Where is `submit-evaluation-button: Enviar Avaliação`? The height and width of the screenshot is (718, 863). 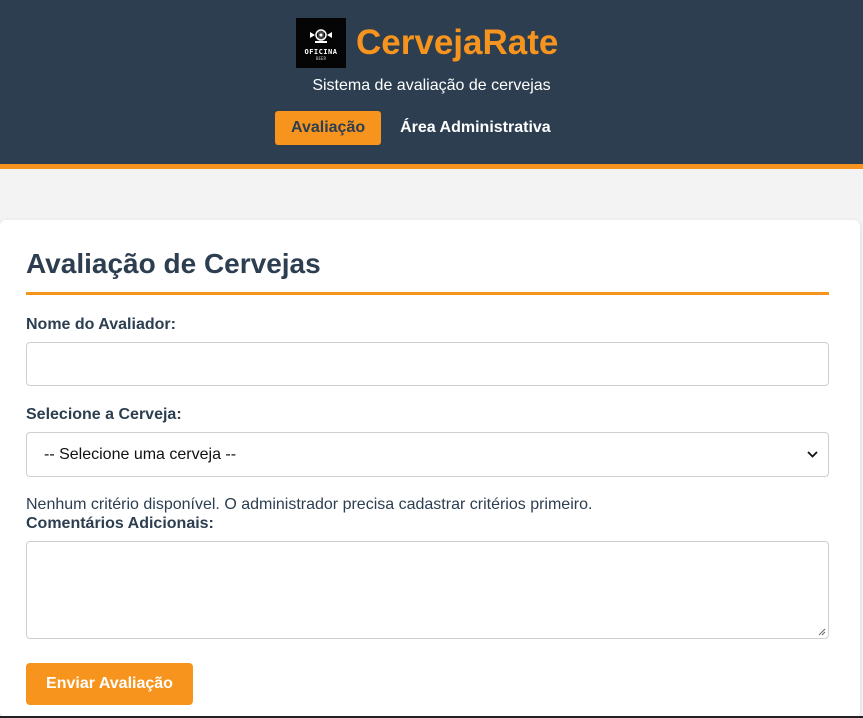 submit-evaluation-button: Enviar Avaliação is located at coordinates (109, 684).